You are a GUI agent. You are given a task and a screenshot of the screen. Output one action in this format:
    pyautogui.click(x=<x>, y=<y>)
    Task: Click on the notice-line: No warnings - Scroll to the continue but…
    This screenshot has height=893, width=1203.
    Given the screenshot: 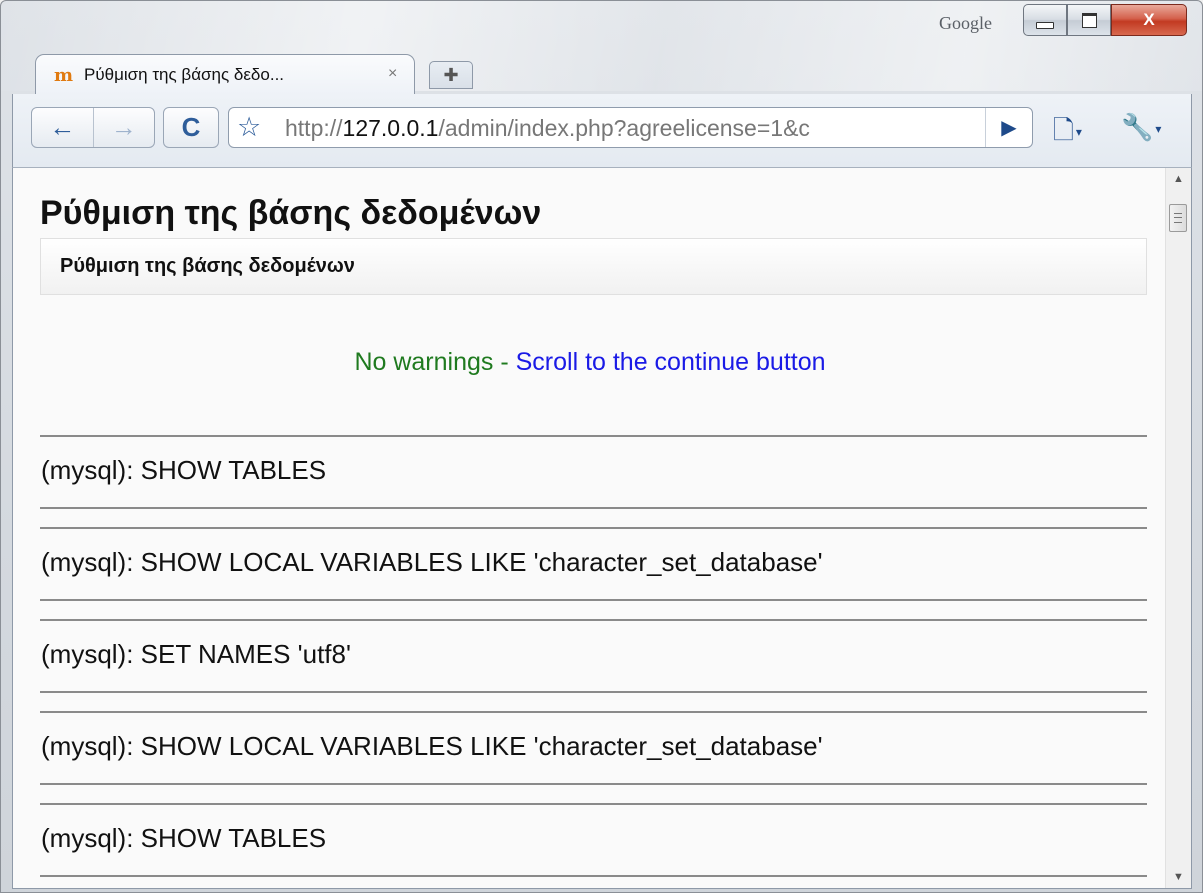 What is the action you would take?
    pyautogui.click(x=590, y=362)
    